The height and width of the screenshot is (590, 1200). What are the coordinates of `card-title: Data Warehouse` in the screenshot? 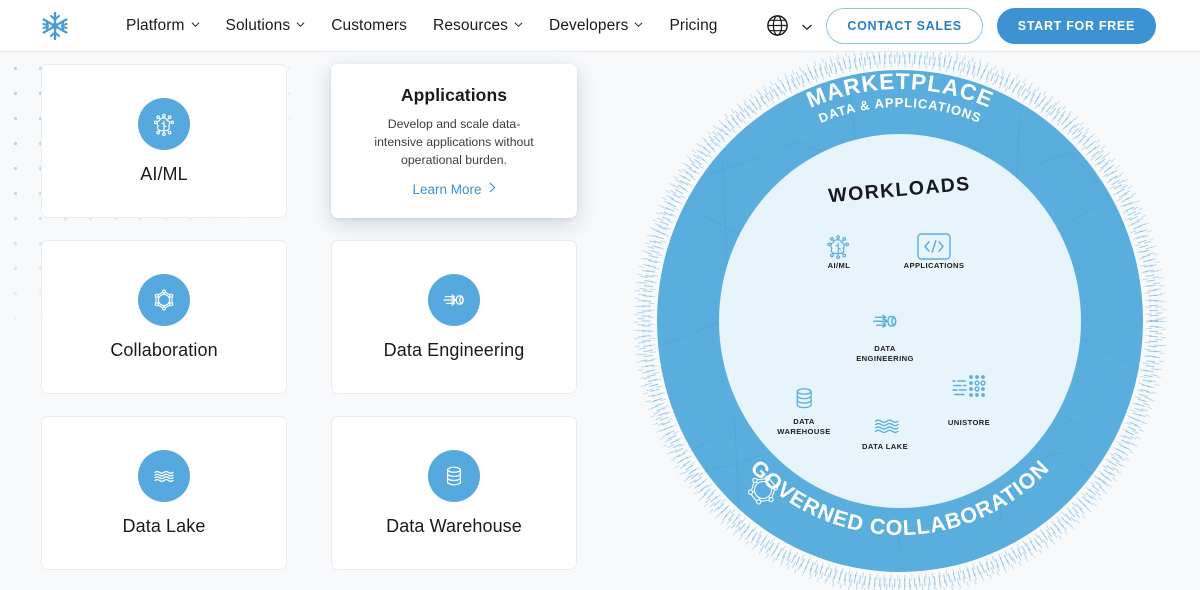 It's located at (454, 525).